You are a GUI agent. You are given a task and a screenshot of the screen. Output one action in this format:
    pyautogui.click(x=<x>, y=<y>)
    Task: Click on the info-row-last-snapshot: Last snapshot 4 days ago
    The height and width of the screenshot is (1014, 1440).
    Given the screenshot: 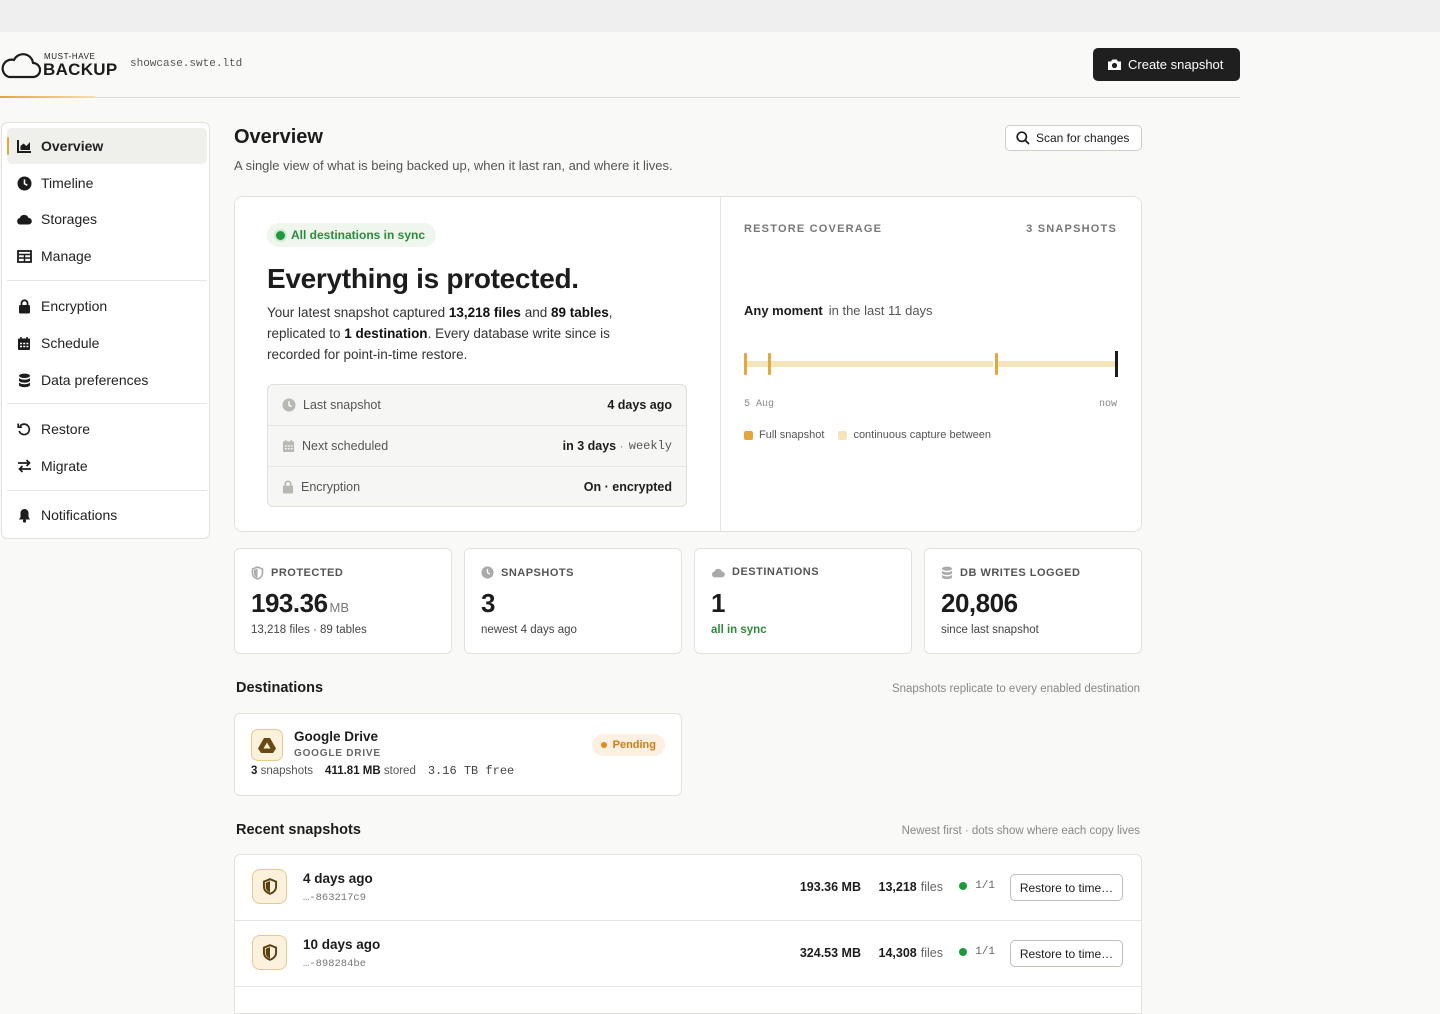 What is the action you would take?
    pyautogui.click(x=477, y=405)
    